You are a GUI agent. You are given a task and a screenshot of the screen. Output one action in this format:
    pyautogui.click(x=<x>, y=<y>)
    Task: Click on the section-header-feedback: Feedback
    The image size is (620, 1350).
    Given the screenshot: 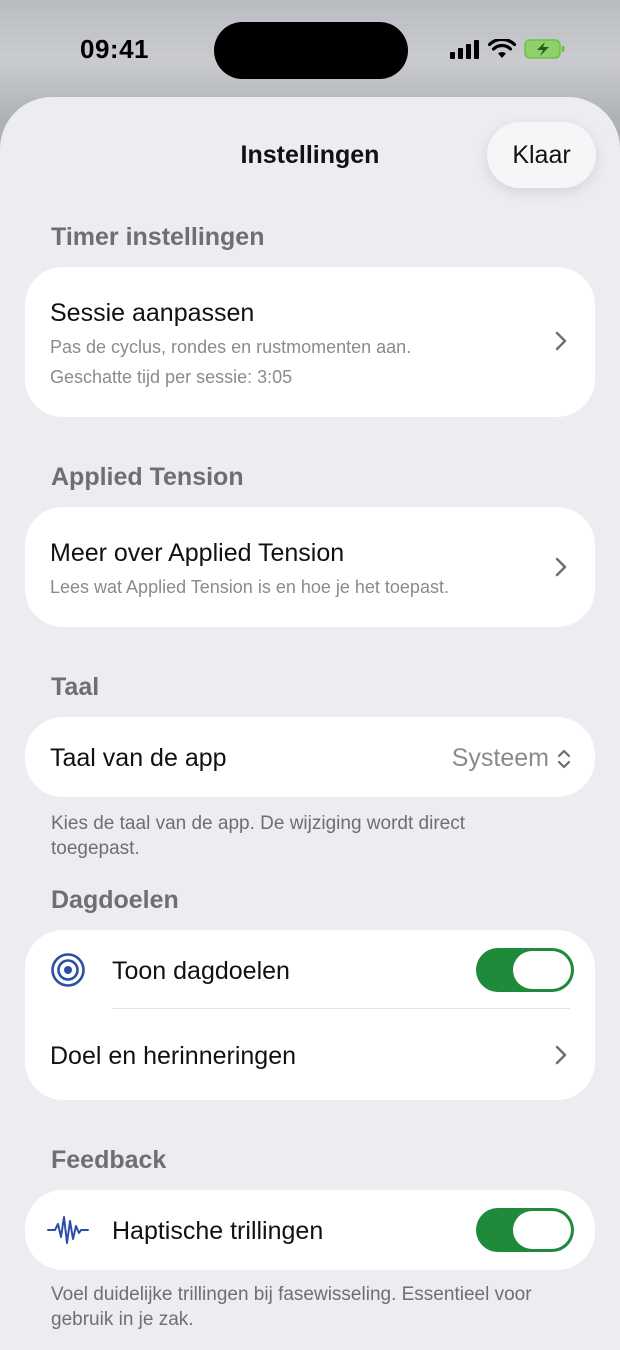 What is the action you would take?
    pyautogui.click(x=109, y=1160)
    